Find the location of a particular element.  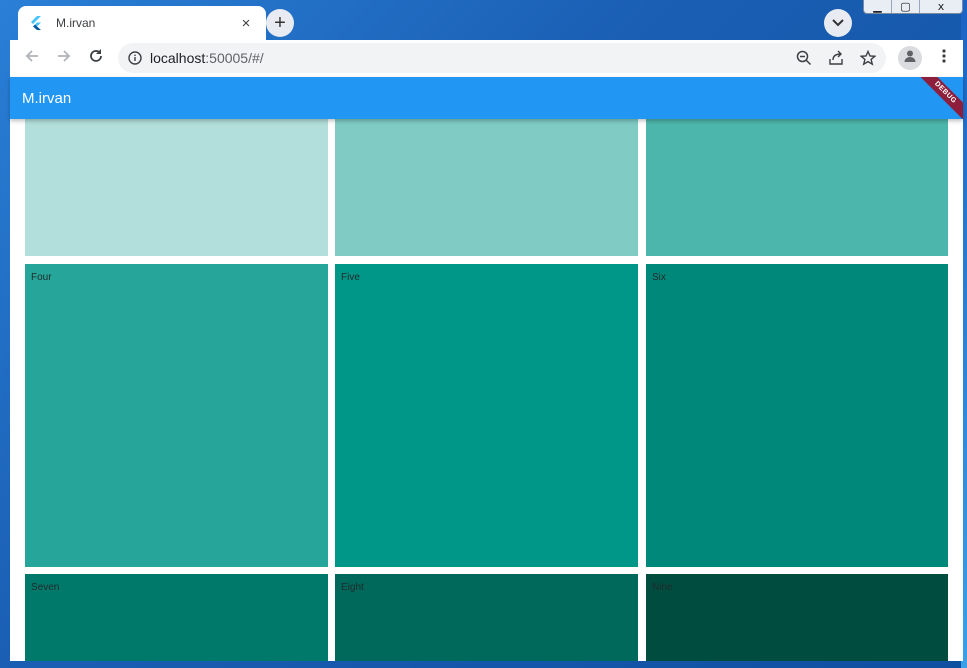

zoom-out-icon is located at coordinates (804, 58).